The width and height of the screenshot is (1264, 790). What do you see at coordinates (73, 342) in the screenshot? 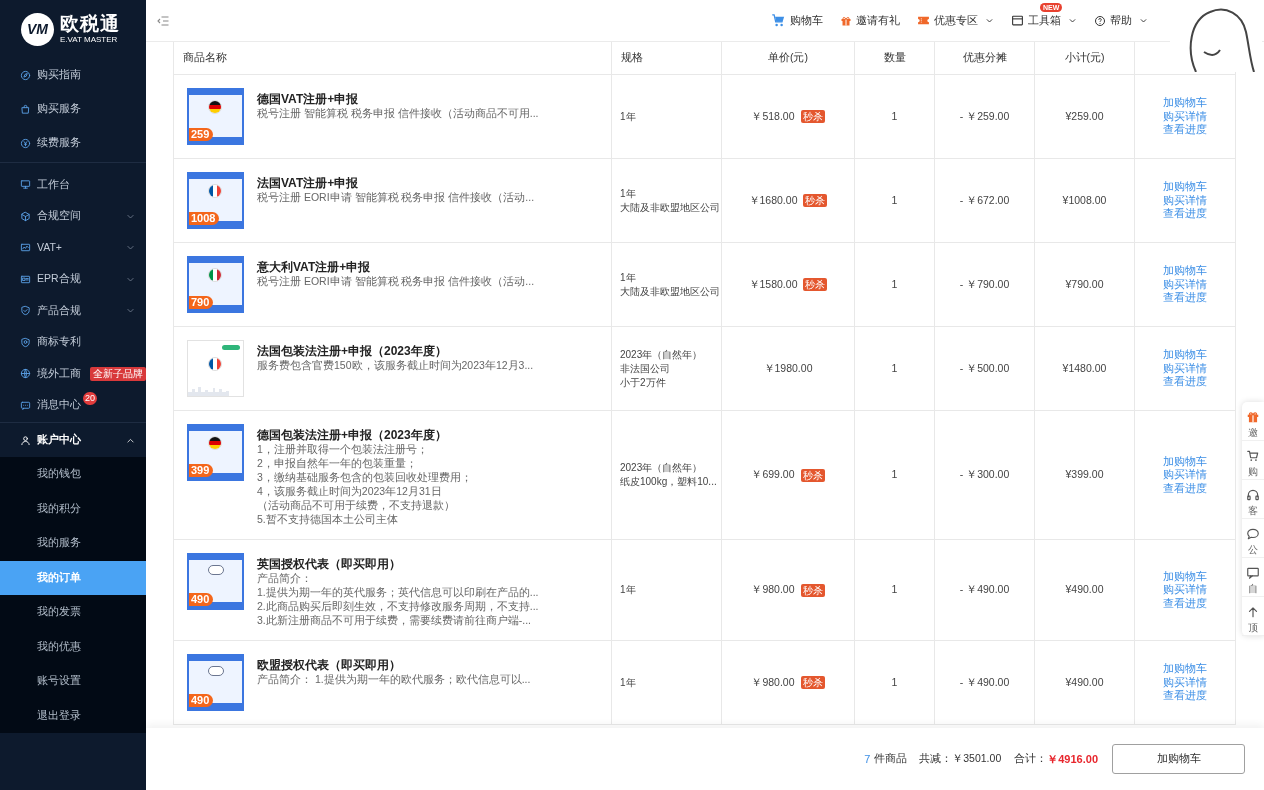
I see `sidebar-item: 商标专利` at bounding box center [73, 342].